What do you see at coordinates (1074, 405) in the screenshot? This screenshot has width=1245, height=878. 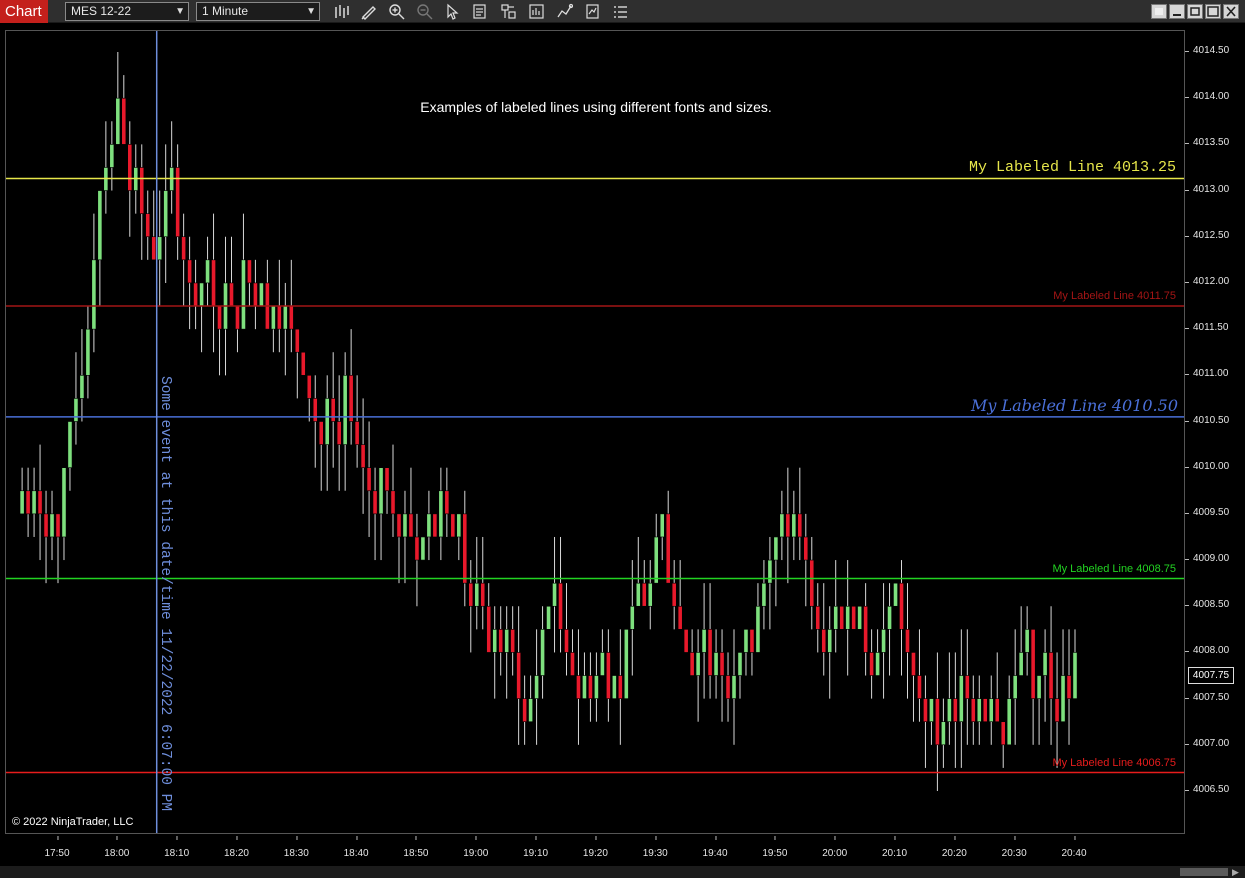 I see `labeled-line-label: My Labeled Line 4010.50` at bounding box center [1074, 405].